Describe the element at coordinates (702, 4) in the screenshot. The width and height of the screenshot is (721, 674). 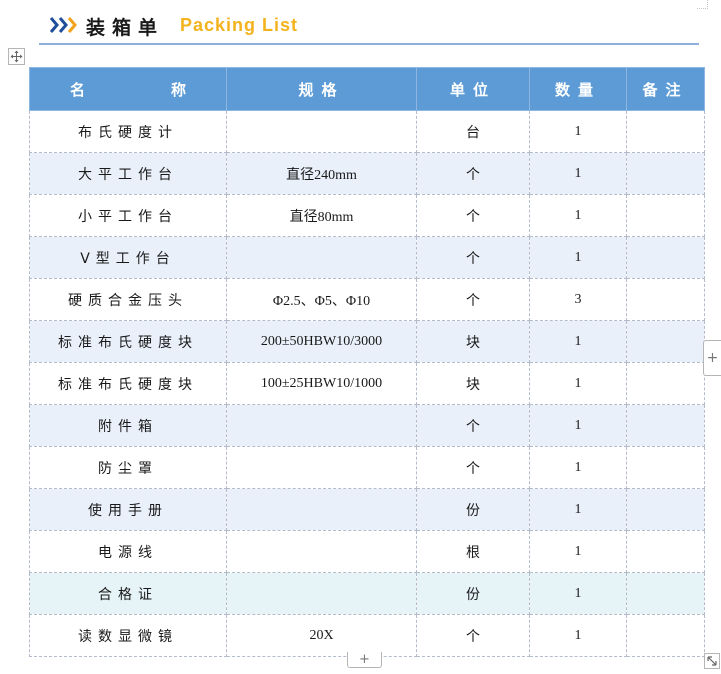
I see `page-corner-mark` at that location.